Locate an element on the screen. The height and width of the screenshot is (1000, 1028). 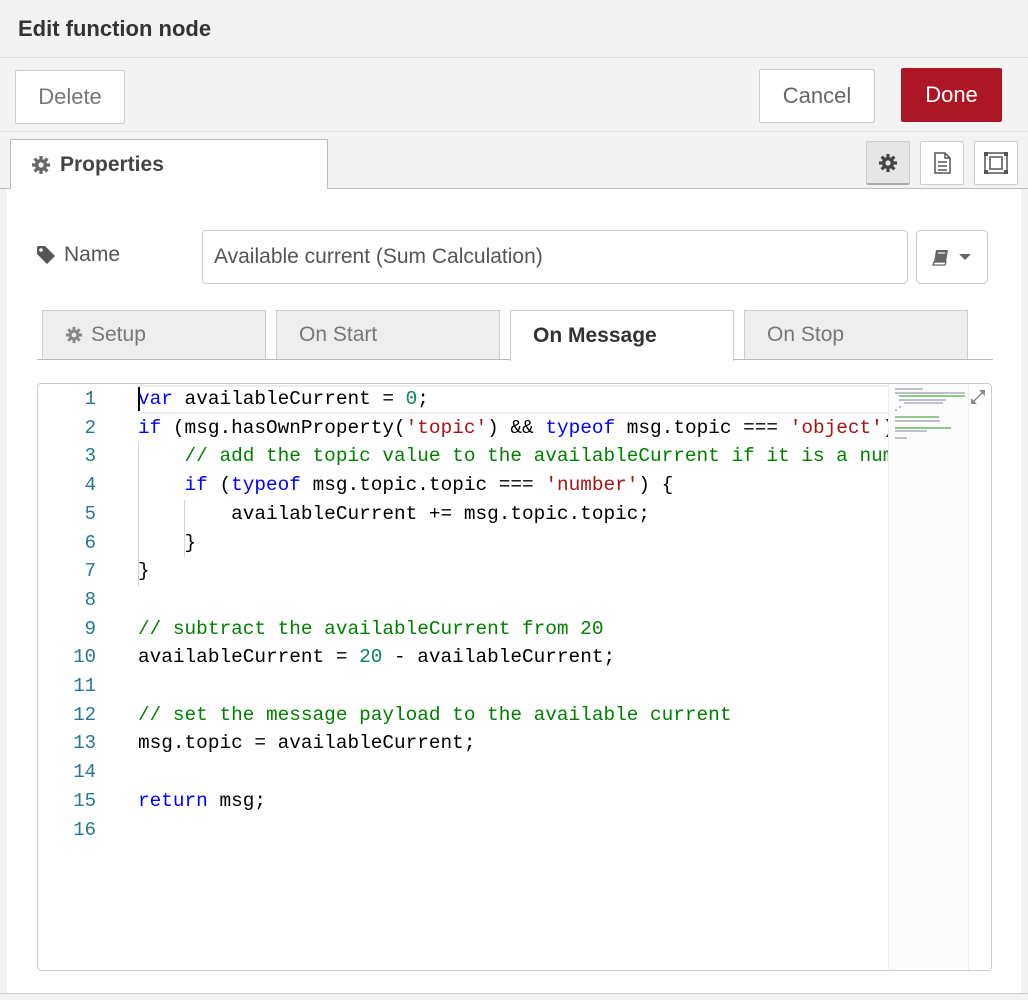
tab-properties-label: Properties is located at coordinates (112, 164).